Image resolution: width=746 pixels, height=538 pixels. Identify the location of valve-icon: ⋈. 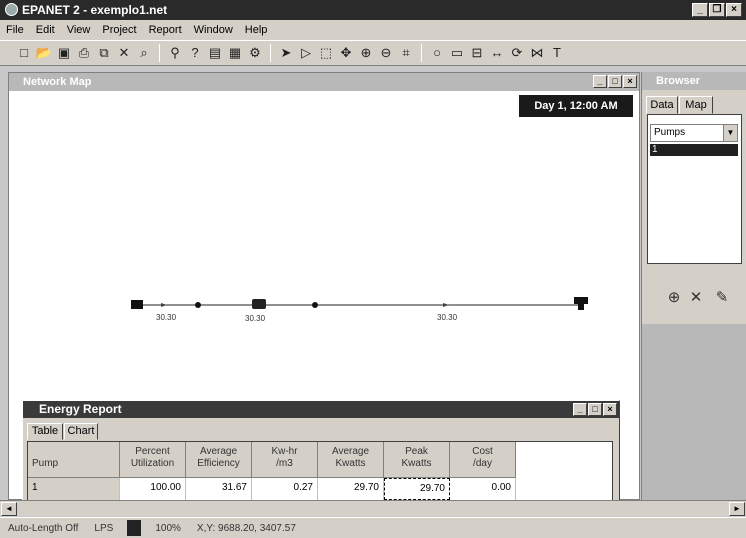
(537, 53).